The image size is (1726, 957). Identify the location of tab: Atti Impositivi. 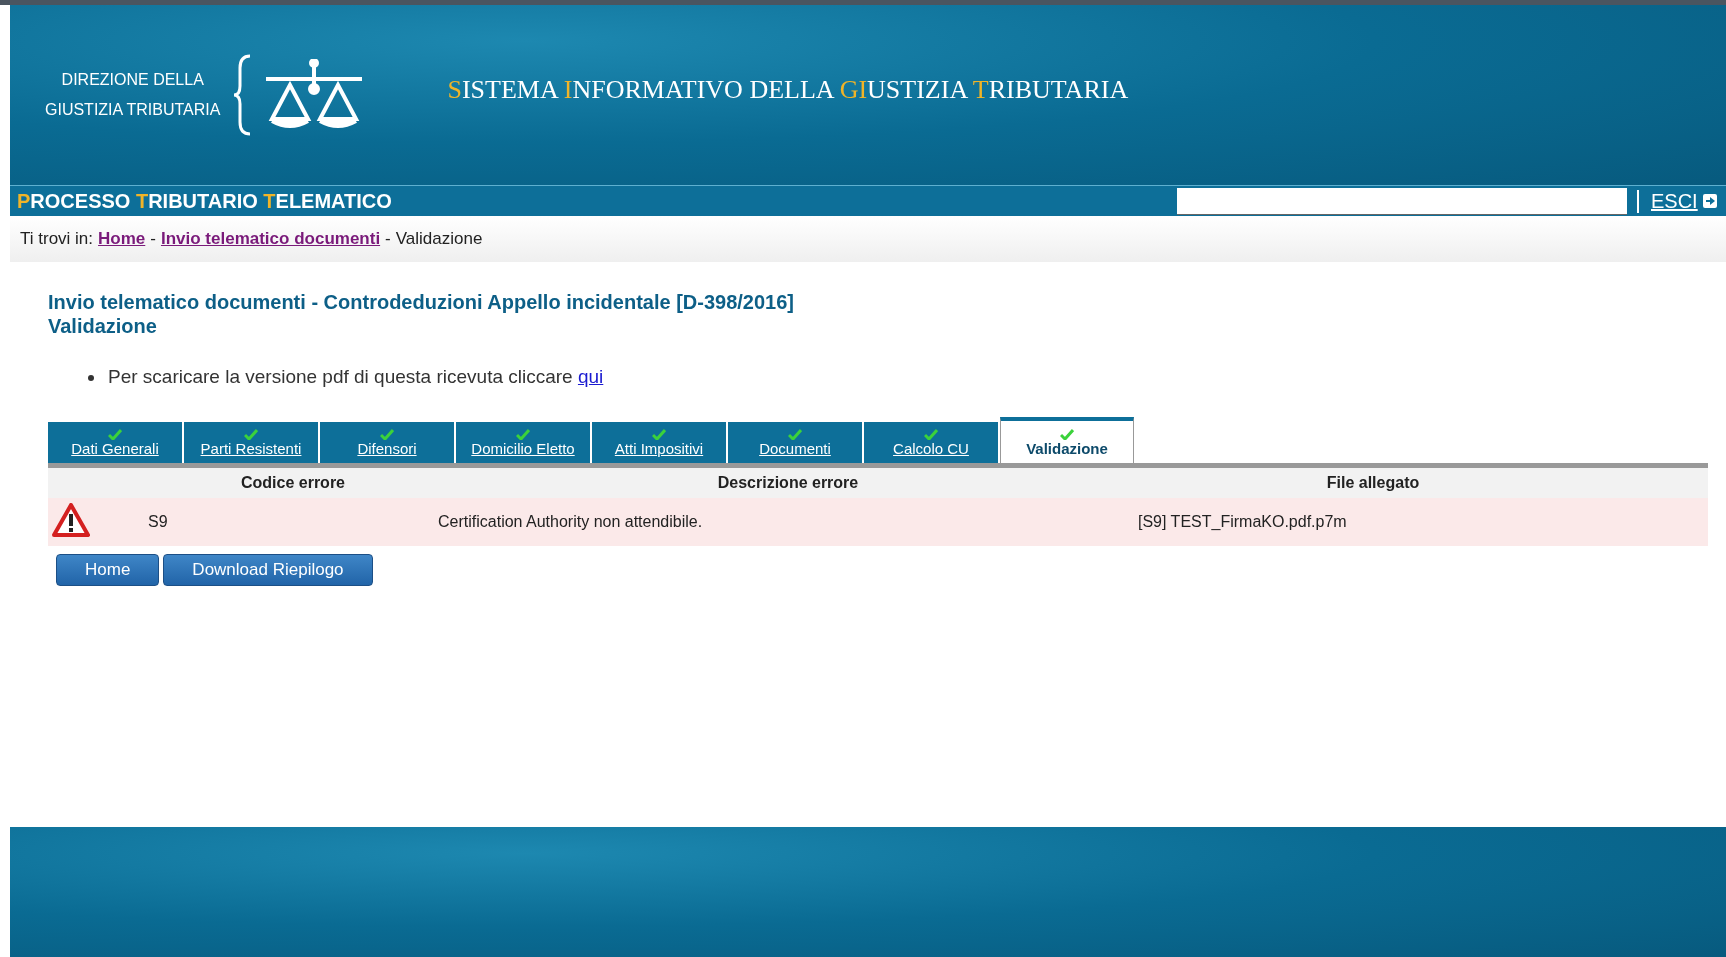
(659, 442).